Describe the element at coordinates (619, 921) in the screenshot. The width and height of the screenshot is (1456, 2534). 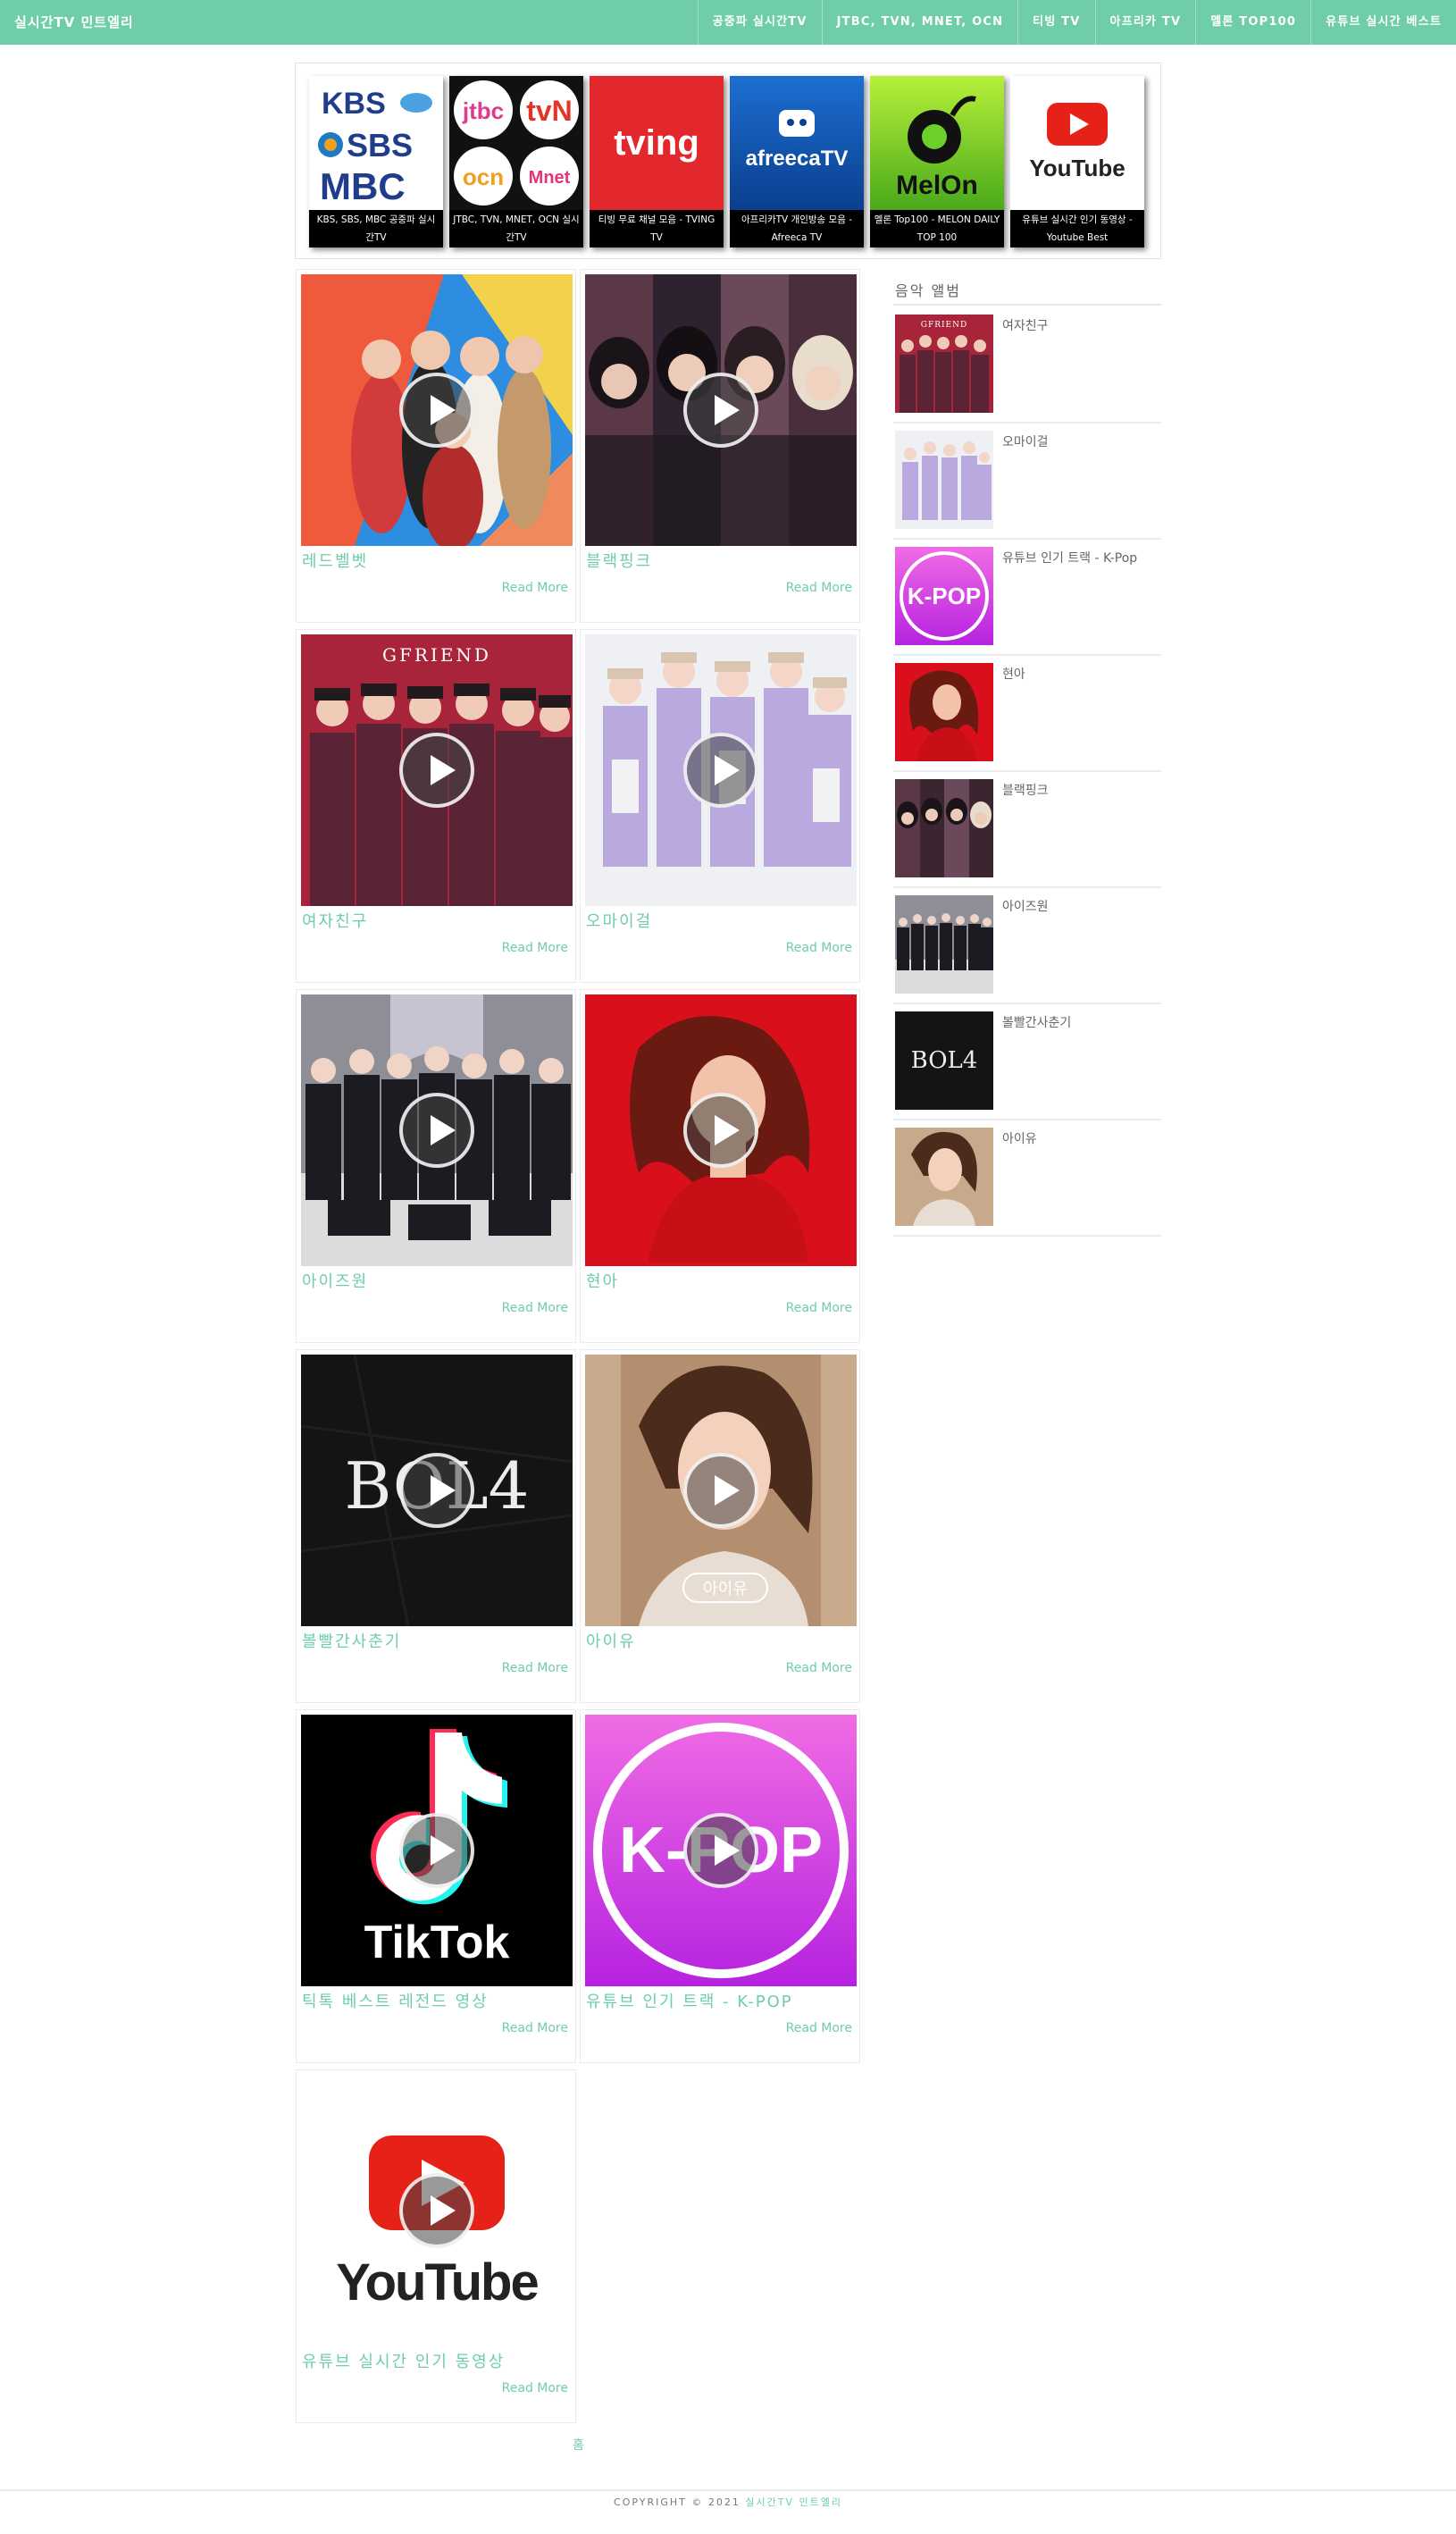
I see `post-title: 오마이걸` at that location.